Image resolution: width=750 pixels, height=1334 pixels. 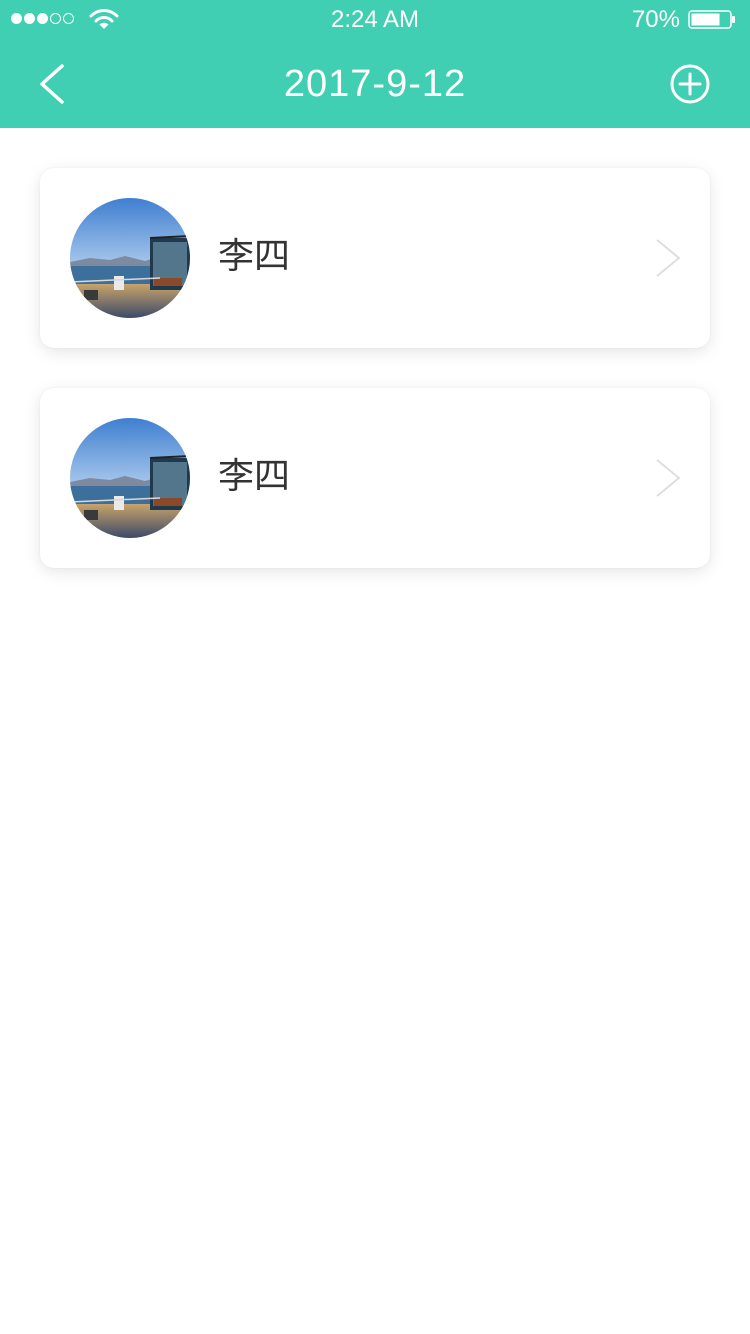 What do you see at coordinates (375, 20) in the screenshot?
I see `status-bar: 2:24 AM 70%` at bounding box center [375, 20].